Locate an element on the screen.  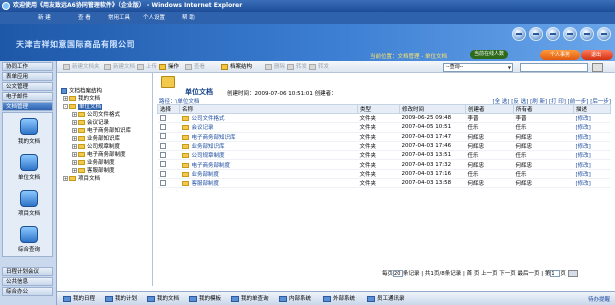
sidebar-item-forms: 表单应用 is located at coordinates (27, 76).